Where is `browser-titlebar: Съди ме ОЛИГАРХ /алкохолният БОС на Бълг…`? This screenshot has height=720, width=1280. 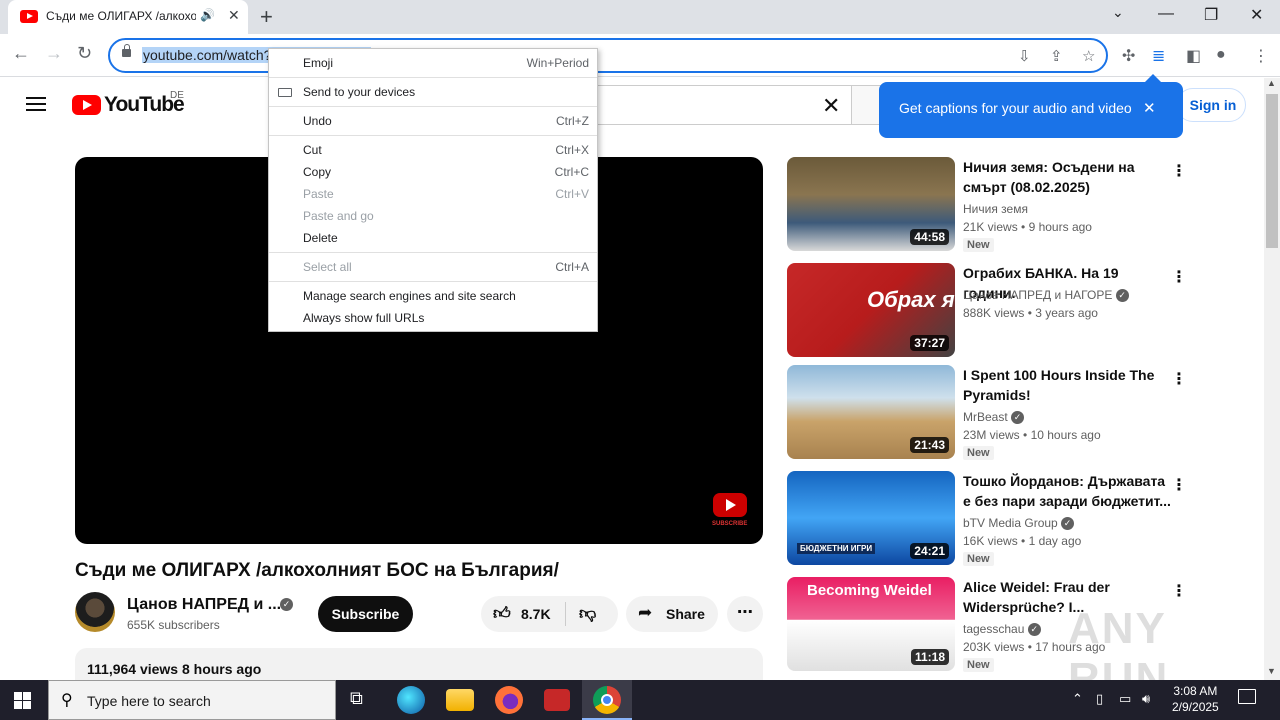 browser-titlebar: Съди ме ОЛИГАРХ /алкохолният БОС на Бълг… is located at coordinates (640, 17).